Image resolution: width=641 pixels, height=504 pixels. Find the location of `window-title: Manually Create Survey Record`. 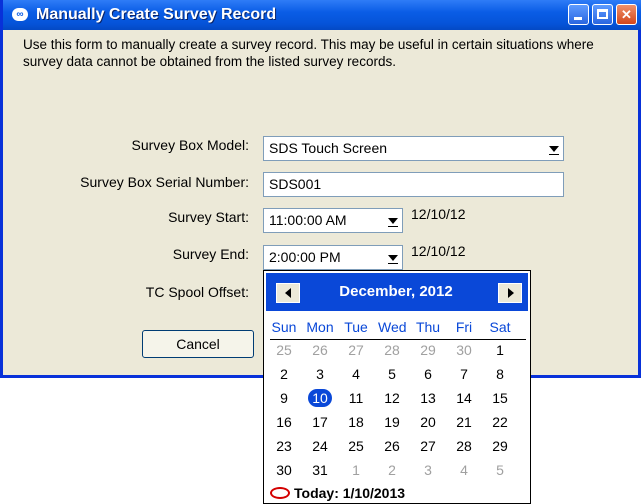

window-title: Manually Create Survey Record is located at coordinates (156, 14).